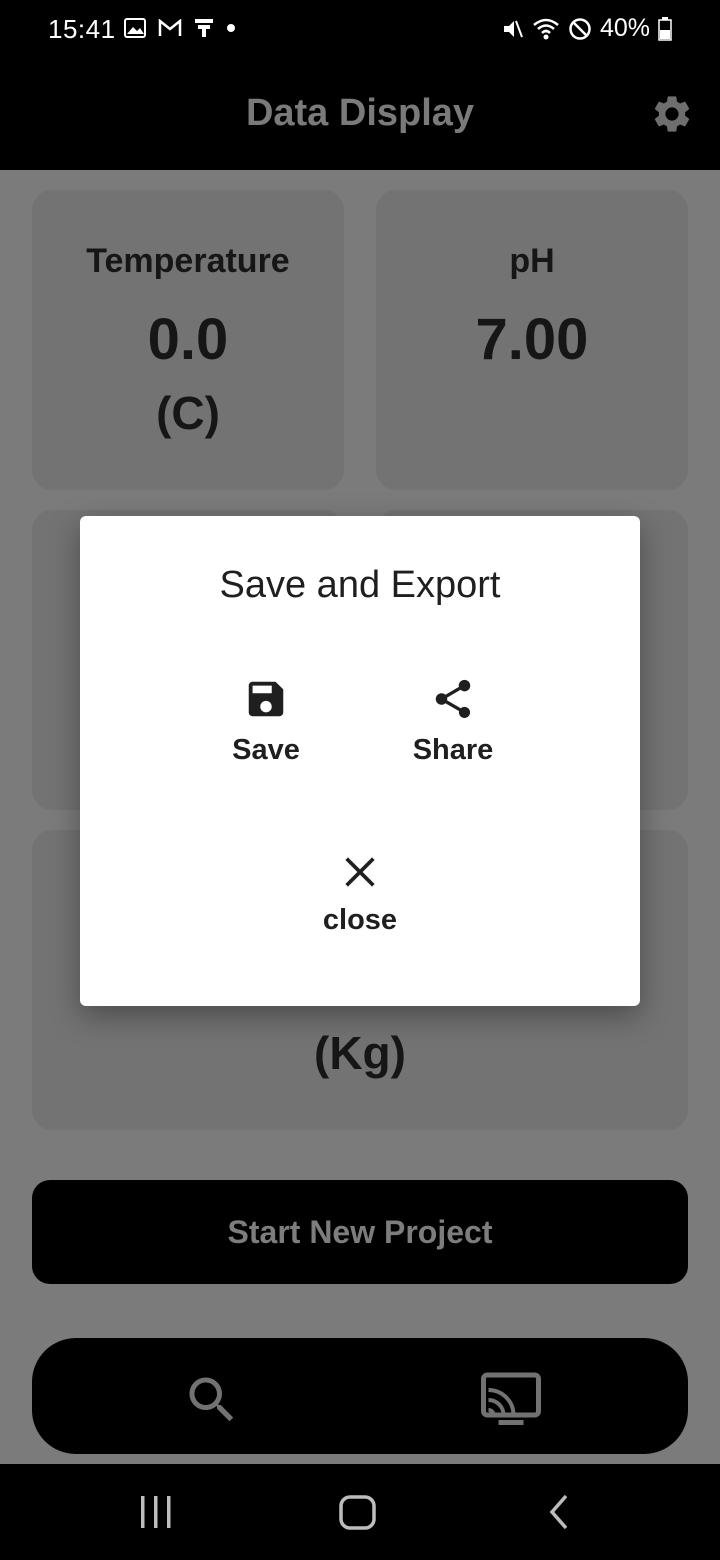  What do you see at coordinates (204, 28) in the screenshot?
I see `notification-app-icon` at bounding box center [204, 28].